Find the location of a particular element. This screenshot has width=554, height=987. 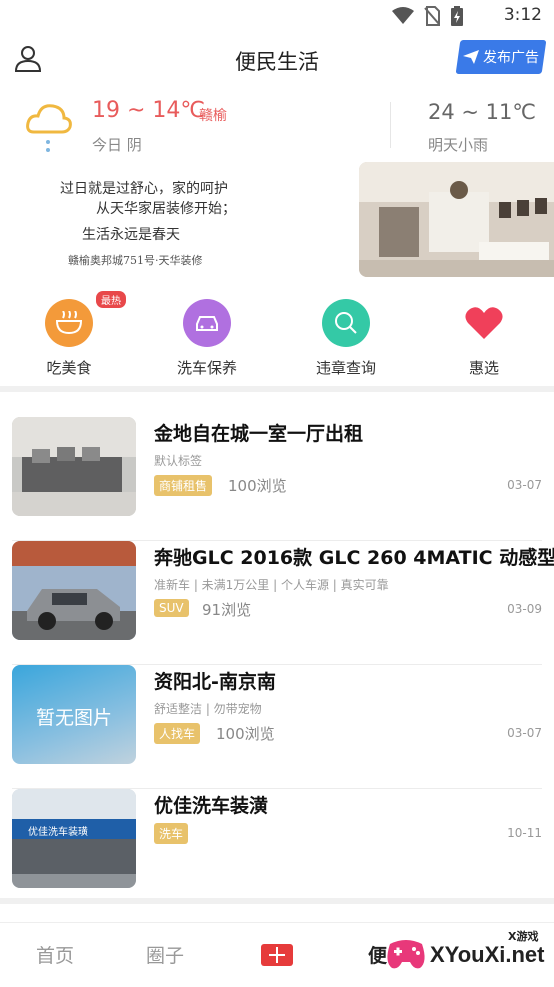

listing-subtitle: 舒适整洁 | 勿带宠物 is located at coordinates (208, 709).